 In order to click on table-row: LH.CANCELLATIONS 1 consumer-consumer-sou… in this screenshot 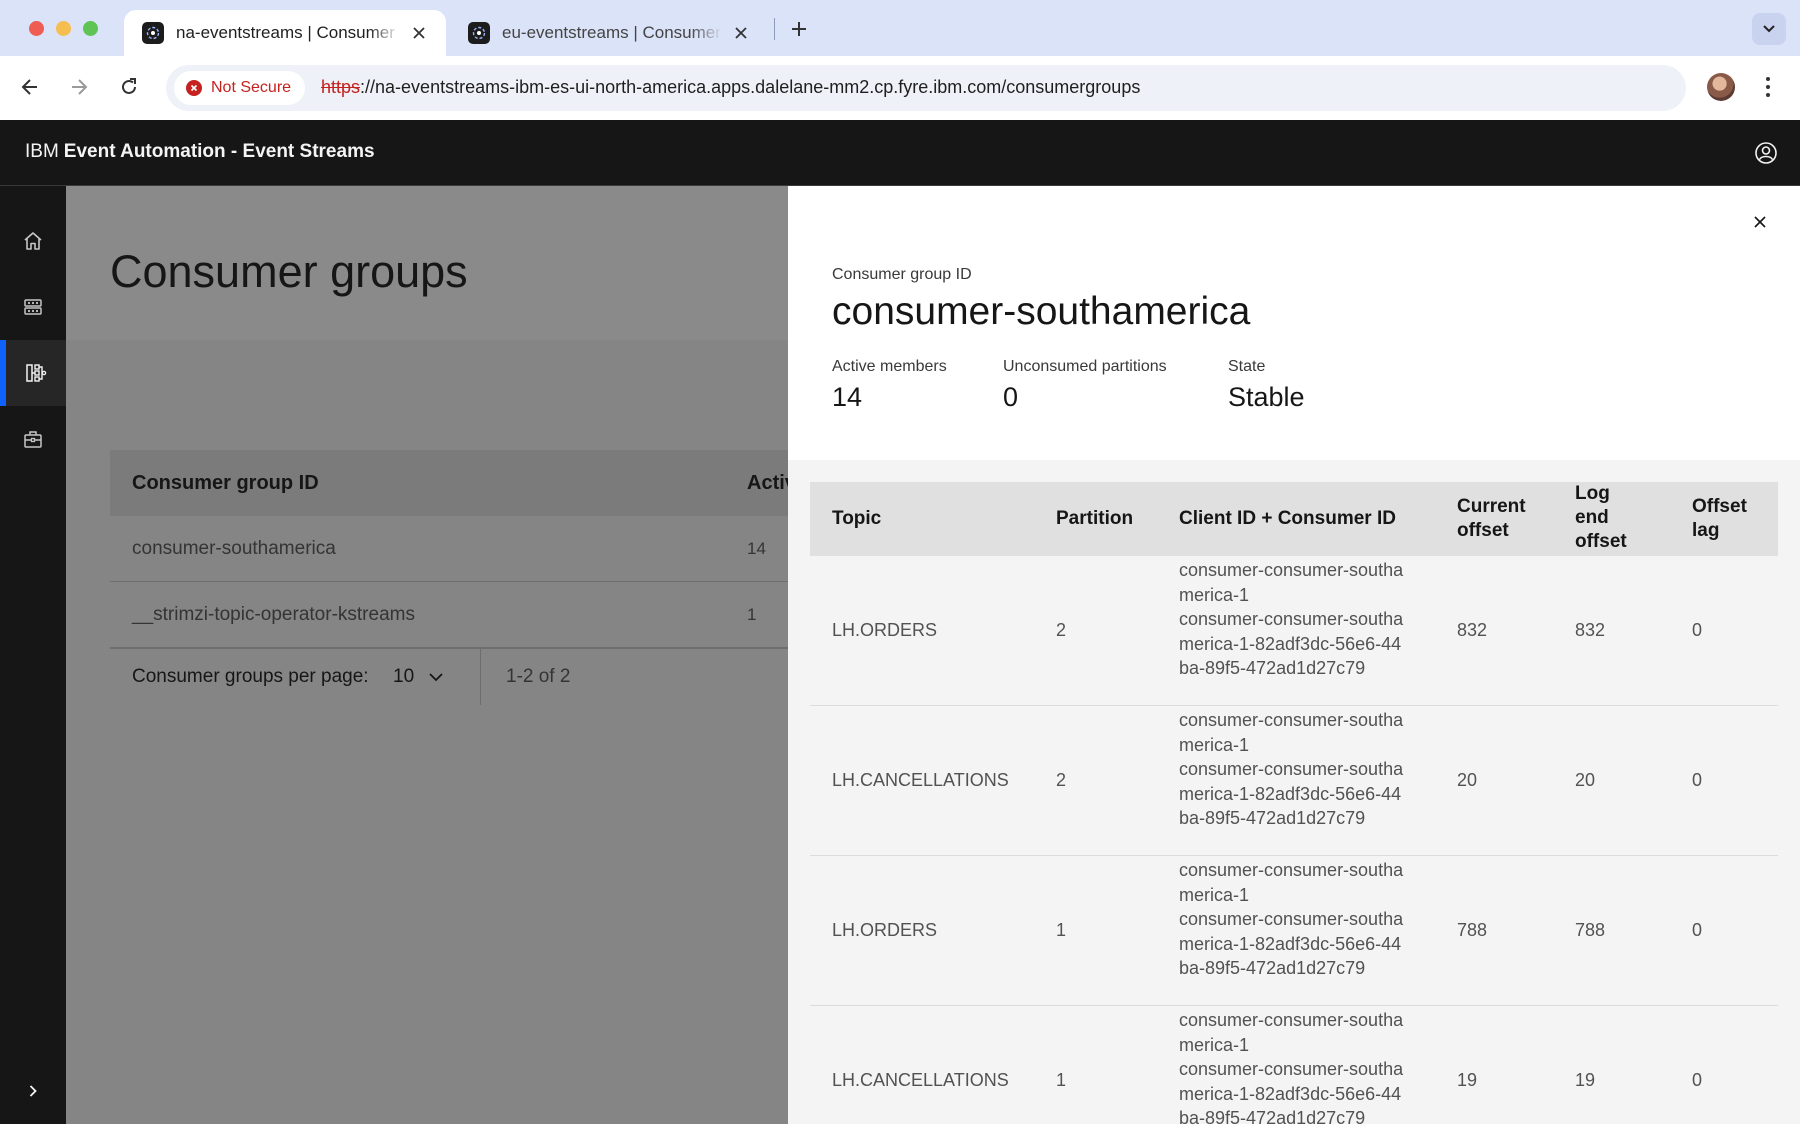, I will do `click(1294, 1065)`.